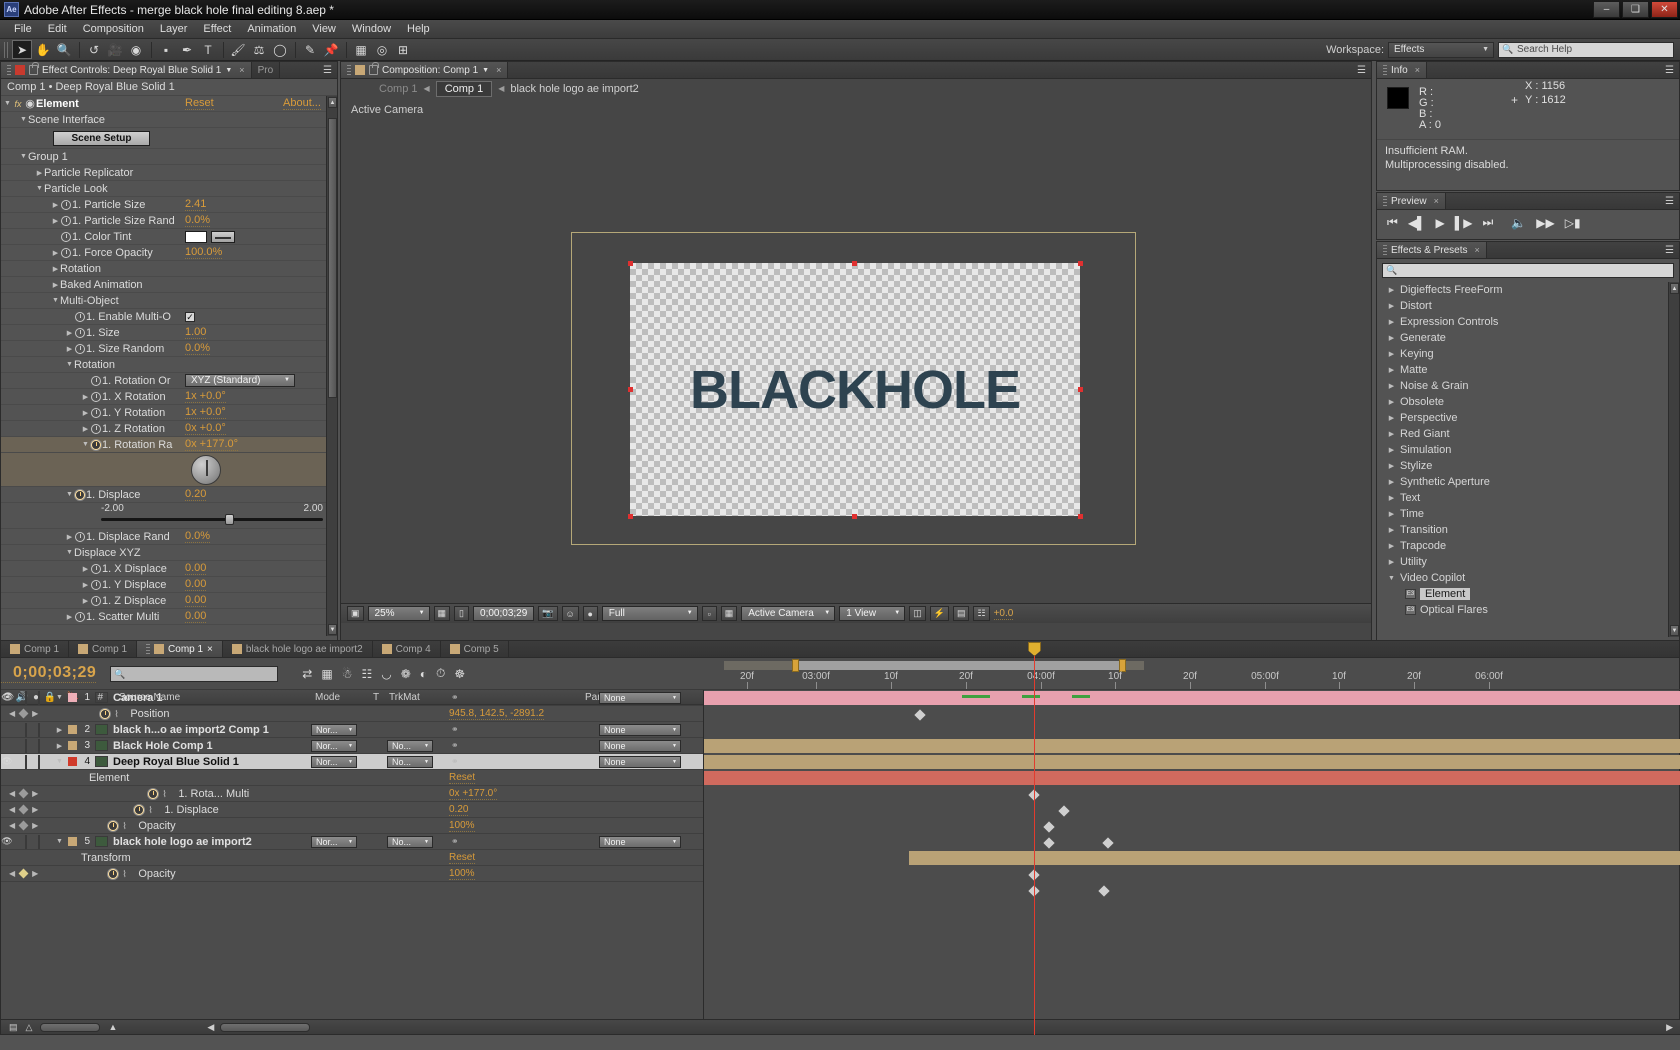 The height and width of the screenshot is (1050, 1680). I want to click on motion-blur-icon: ◡, so click(386, 674).